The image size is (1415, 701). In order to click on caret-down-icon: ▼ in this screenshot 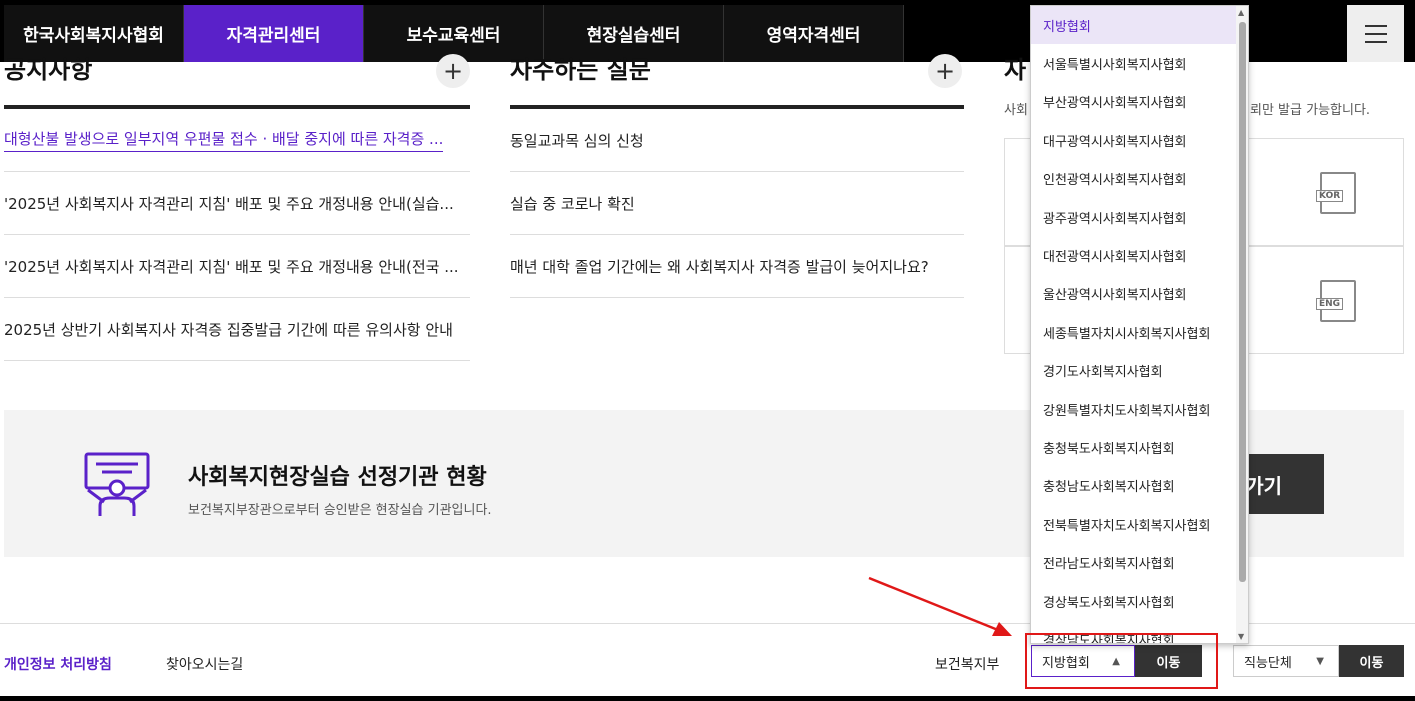, I will do `click(1320, 661)`.